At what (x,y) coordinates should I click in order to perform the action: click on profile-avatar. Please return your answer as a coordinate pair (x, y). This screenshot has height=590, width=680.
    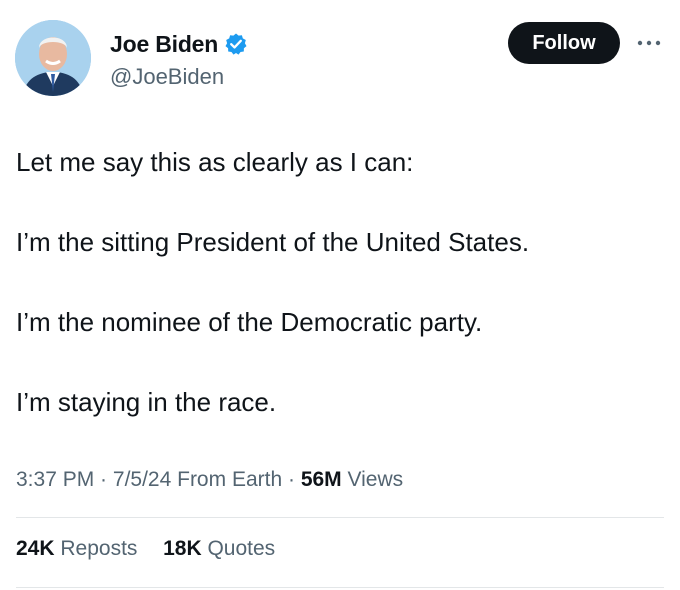
    Looking at the image, I should click on (53, 58).